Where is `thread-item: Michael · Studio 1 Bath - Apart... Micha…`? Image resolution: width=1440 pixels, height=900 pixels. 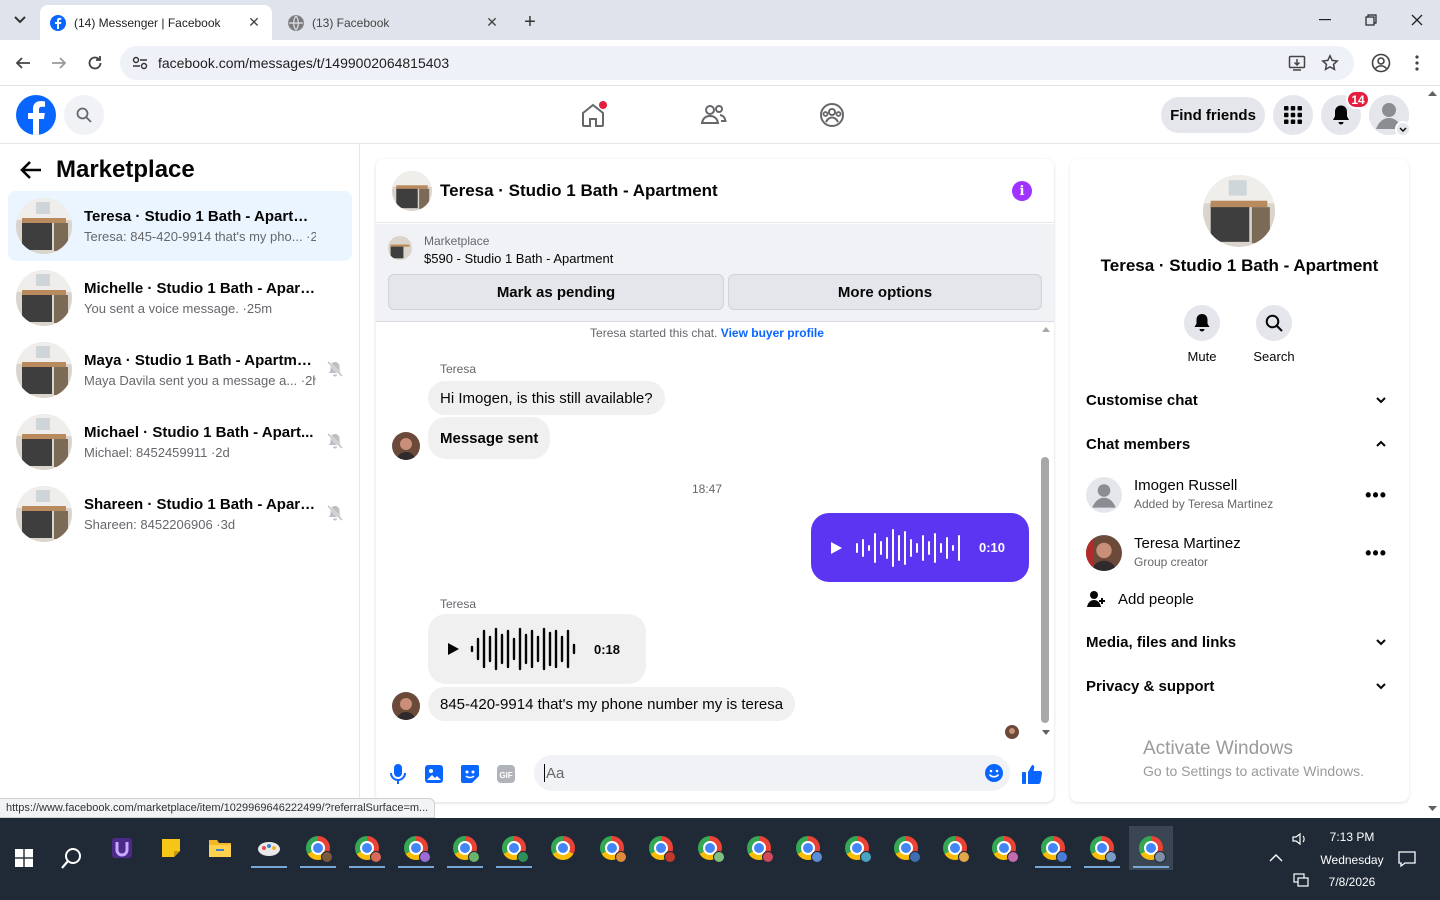 thread-item: Michael · Studio 1 Bath - Apart... Micha… is located at coordinates (180, 442).